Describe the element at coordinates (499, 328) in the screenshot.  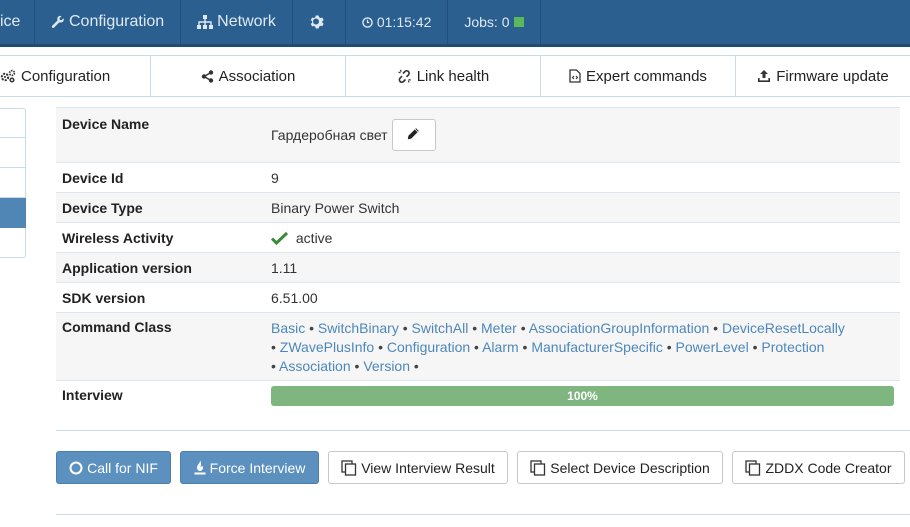
I see `command-class-link: Meter` at that location.